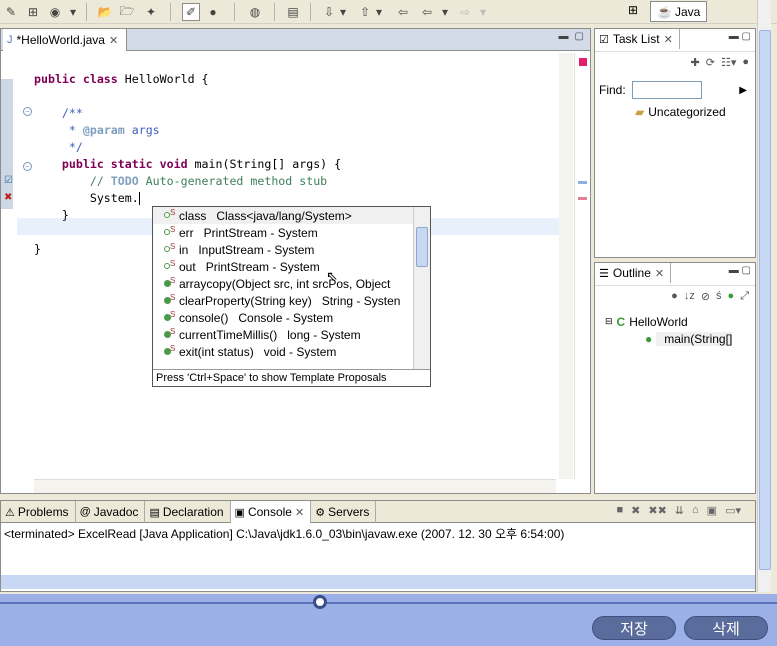 The image size is (777, 646). I want to click on tree-node-class: ⊟ C HelloWorld, so click(668, 321).